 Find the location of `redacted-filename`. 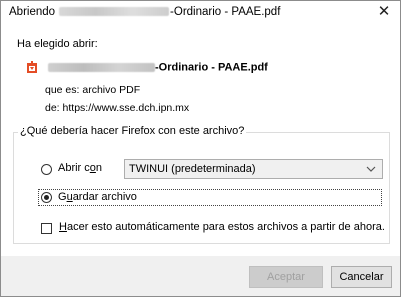

redacted-filename is located at coordinates (114, 12).